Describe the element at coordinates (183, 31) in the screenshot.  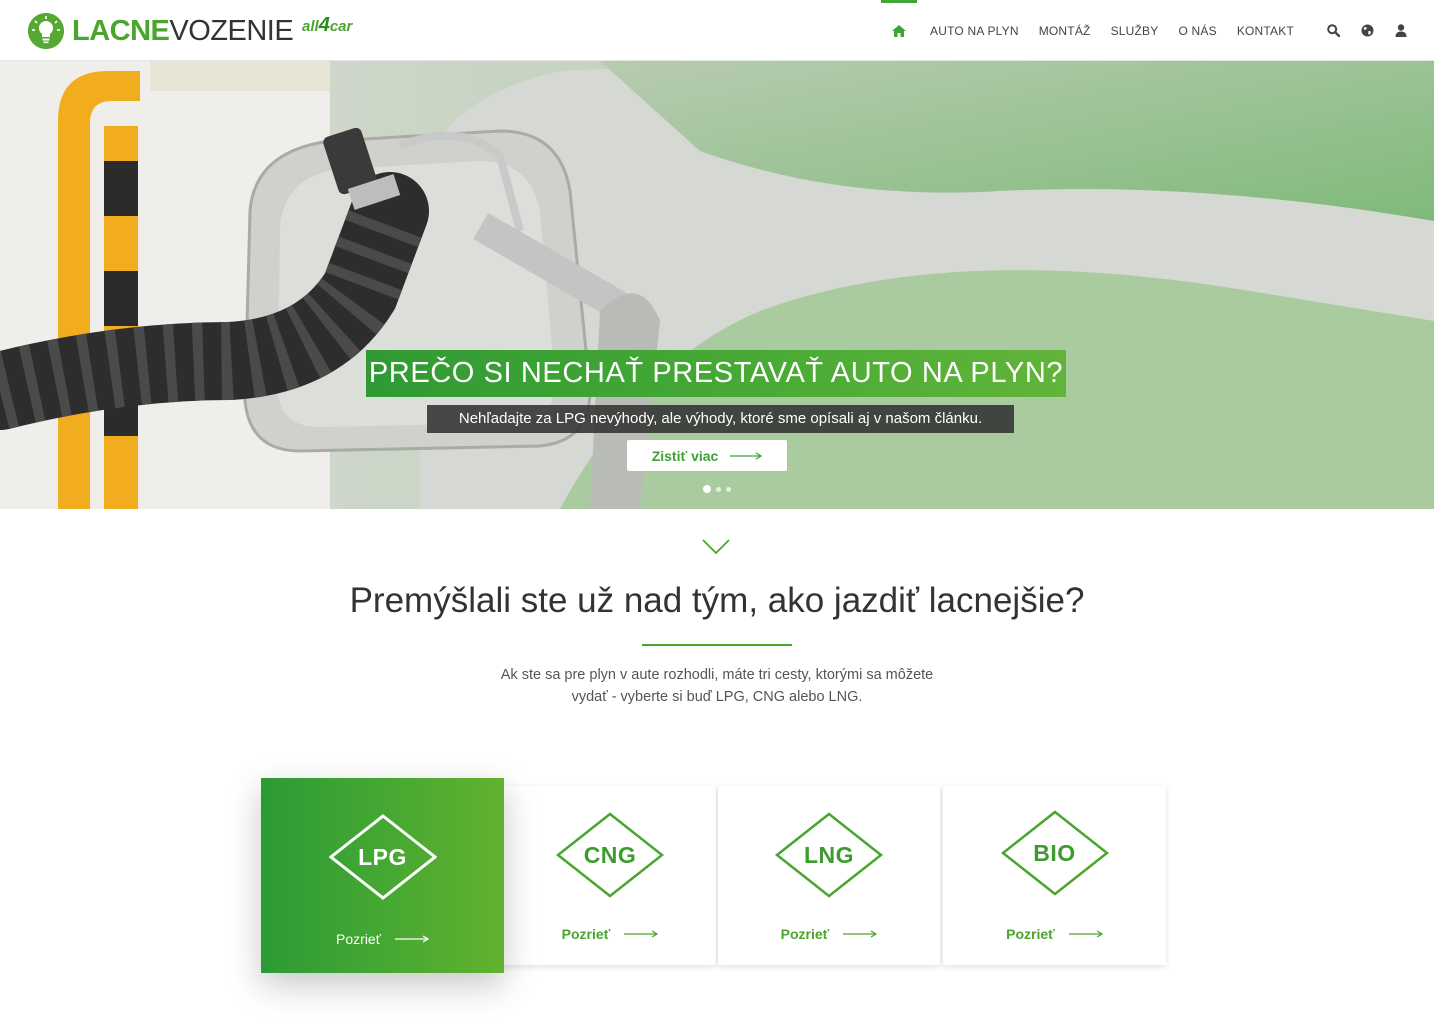
I see `logo-wordmark: LACNEVOZENIE` at that location.